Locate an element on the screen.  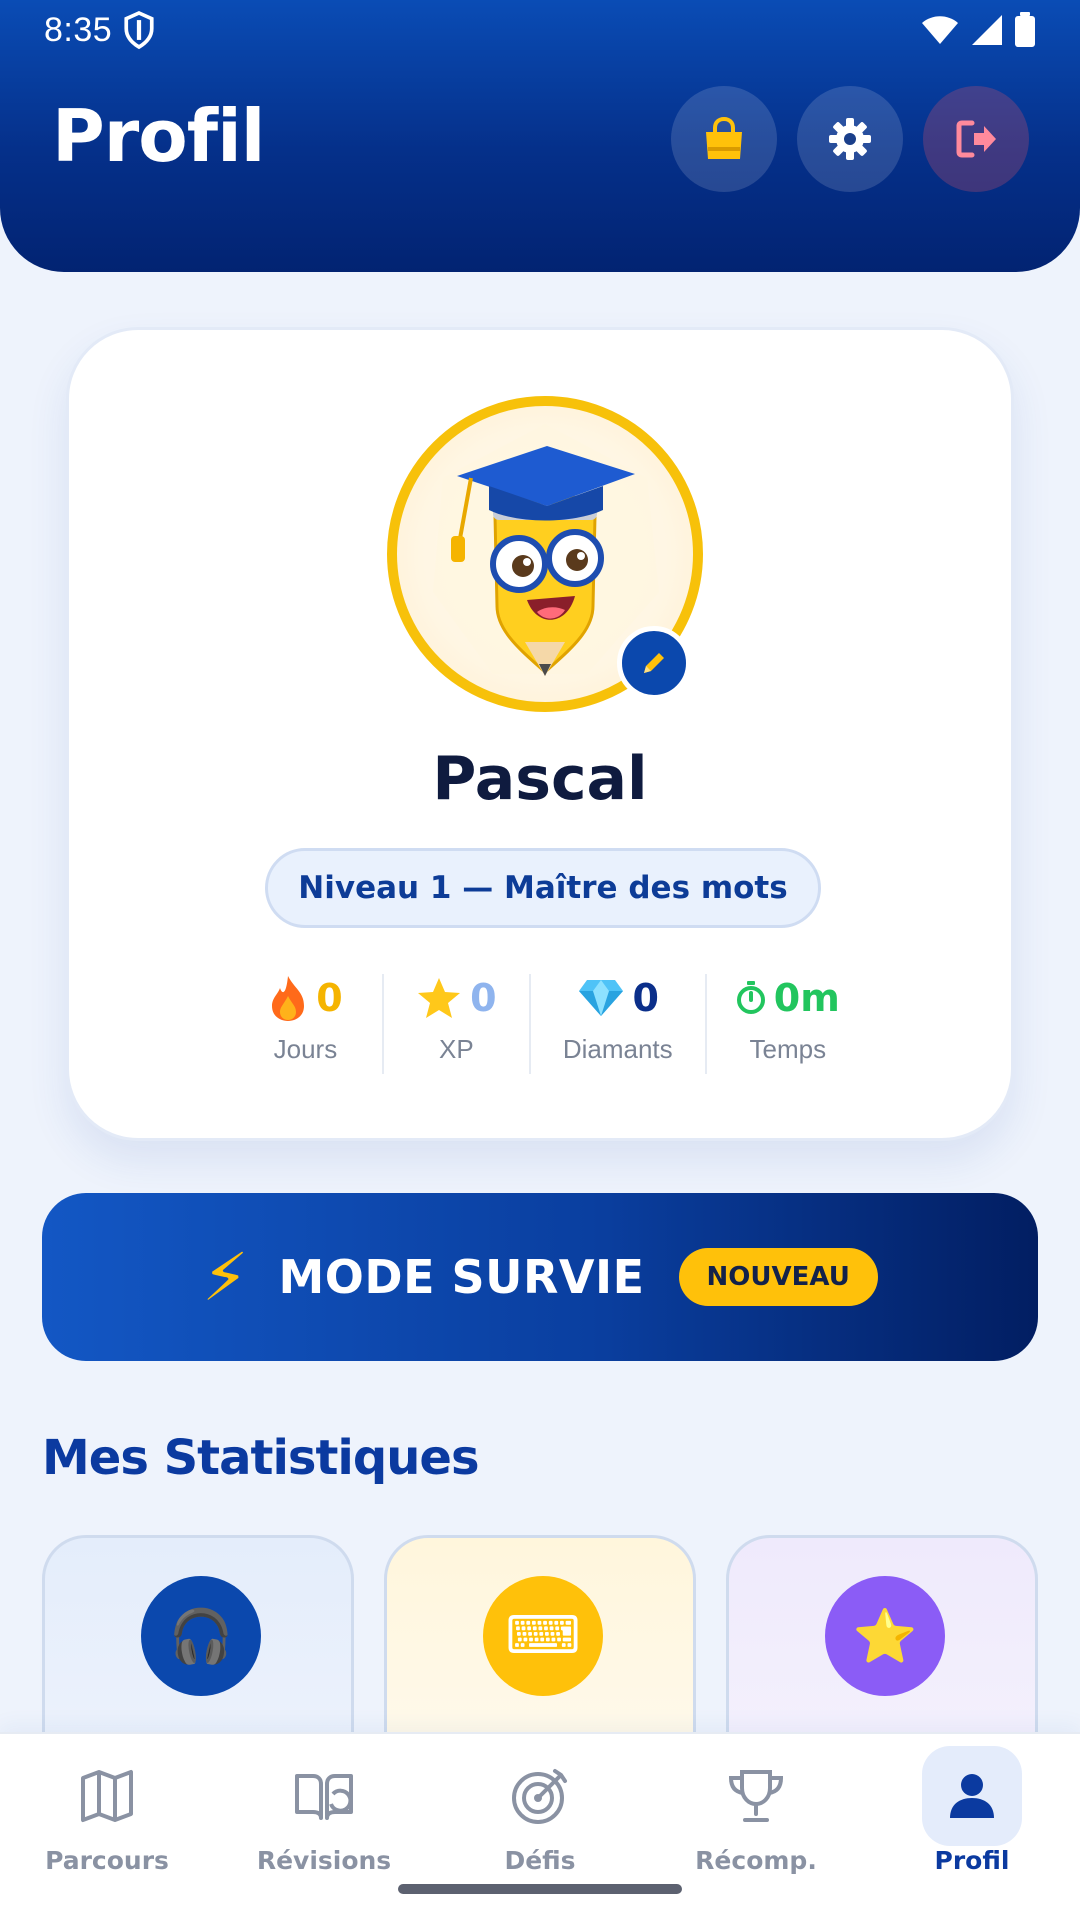
pencil-icon is located at coordinates (654, 663).